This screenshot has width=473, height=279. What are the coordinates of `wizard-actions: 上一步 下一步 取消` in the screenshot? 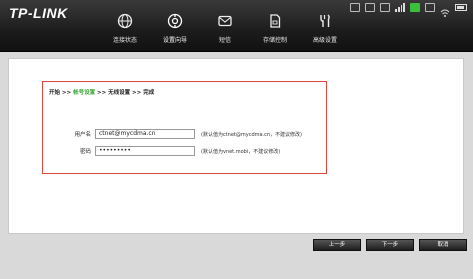 It's located at (390, 245).